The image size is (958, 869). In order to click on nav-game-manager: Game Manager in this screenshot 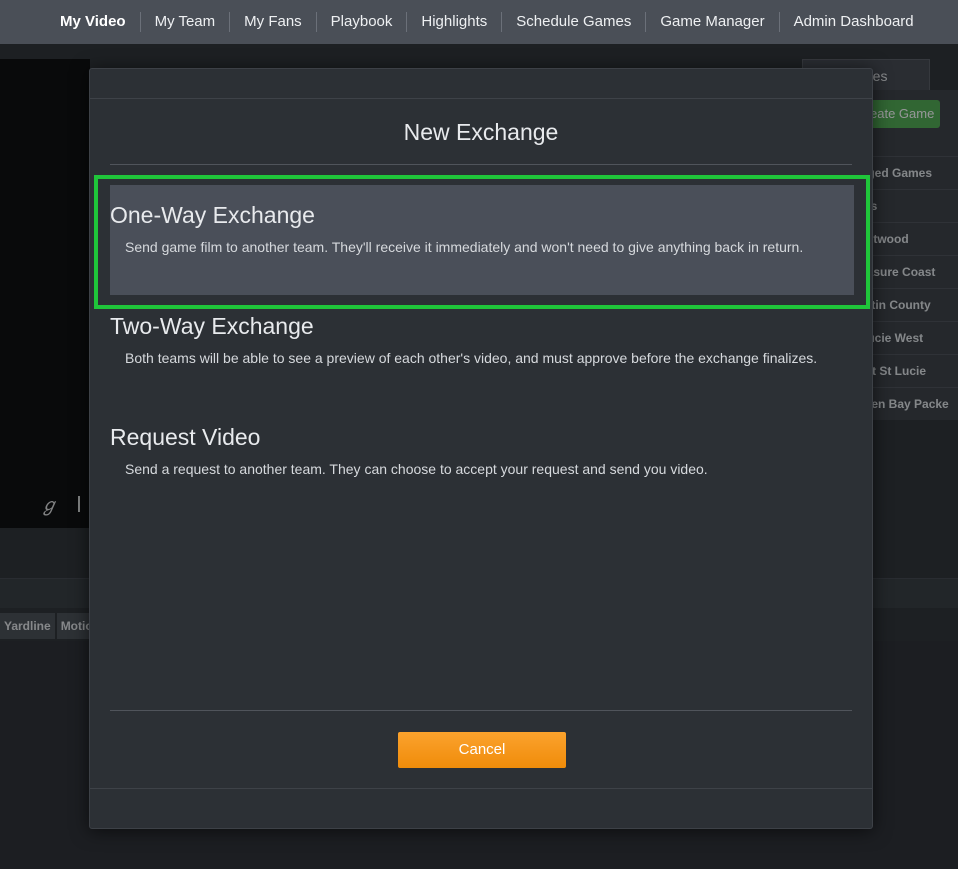, I will do `click(713, 22)`.